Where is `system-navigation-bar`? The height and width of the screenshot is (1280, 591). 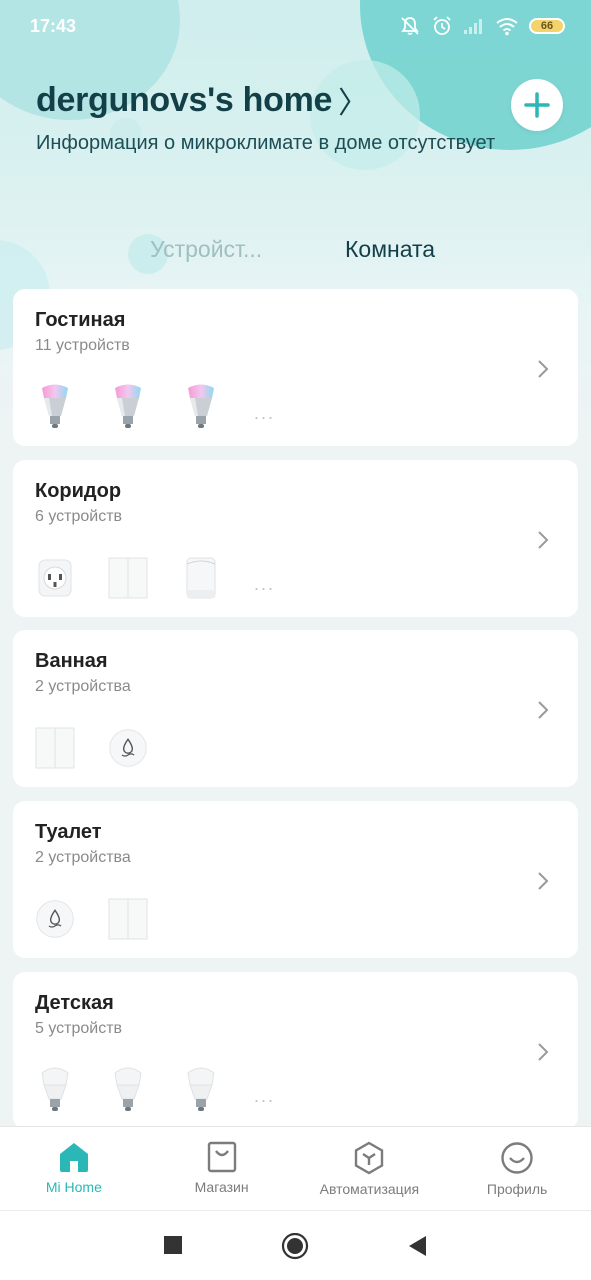 system-navigation-bar is located at coordinates (295, 1245).